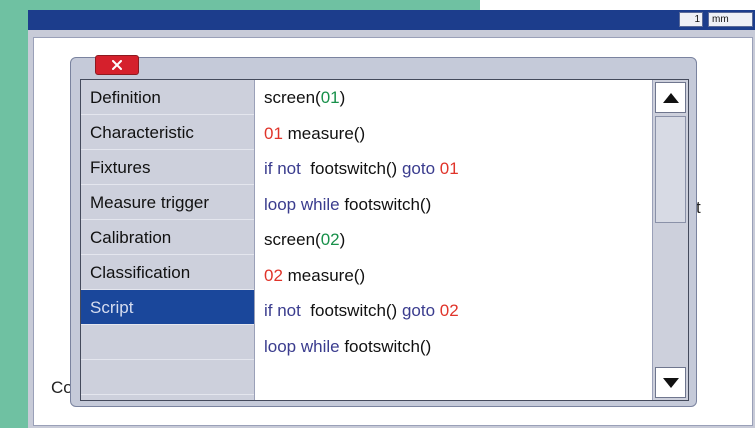 The width and height of the screenshot is (755, 428). I want to click on category-item-calibration: Calibration, so click(167, 237).